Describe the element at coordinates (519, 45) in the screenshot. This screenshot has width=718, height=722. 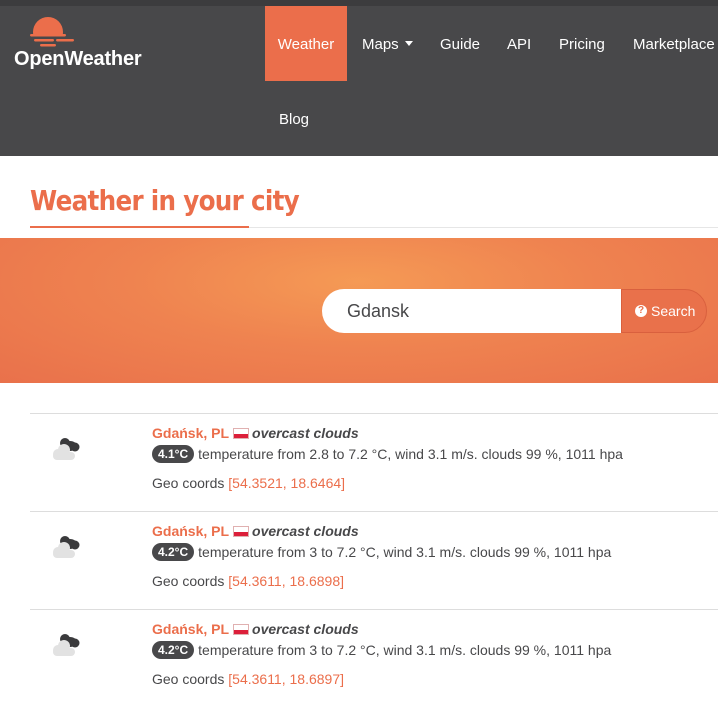
I see `nav-api: API` at that location.